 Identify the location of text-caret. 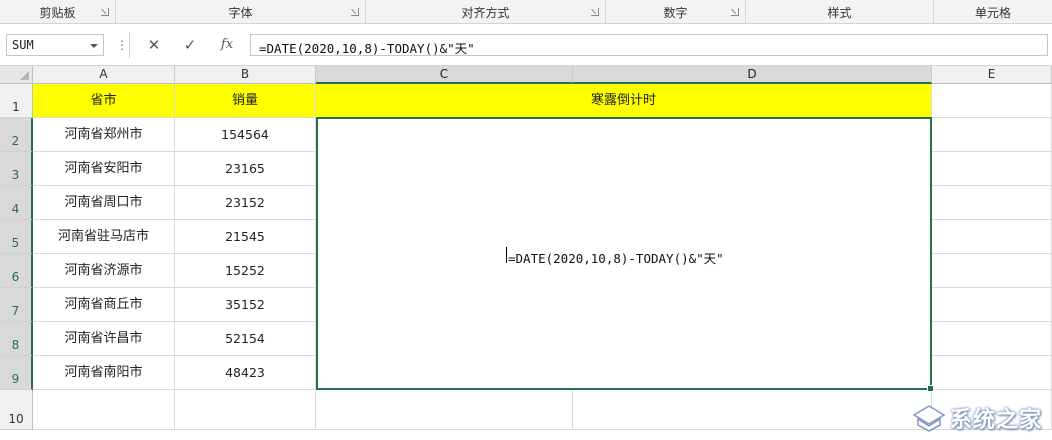
(506, 255).